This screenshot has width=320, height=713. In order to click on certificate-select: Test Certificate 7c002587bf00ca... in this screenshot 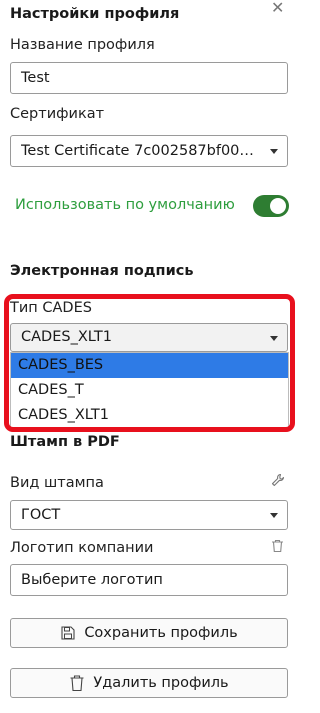, I will do `click(149, 151)`.